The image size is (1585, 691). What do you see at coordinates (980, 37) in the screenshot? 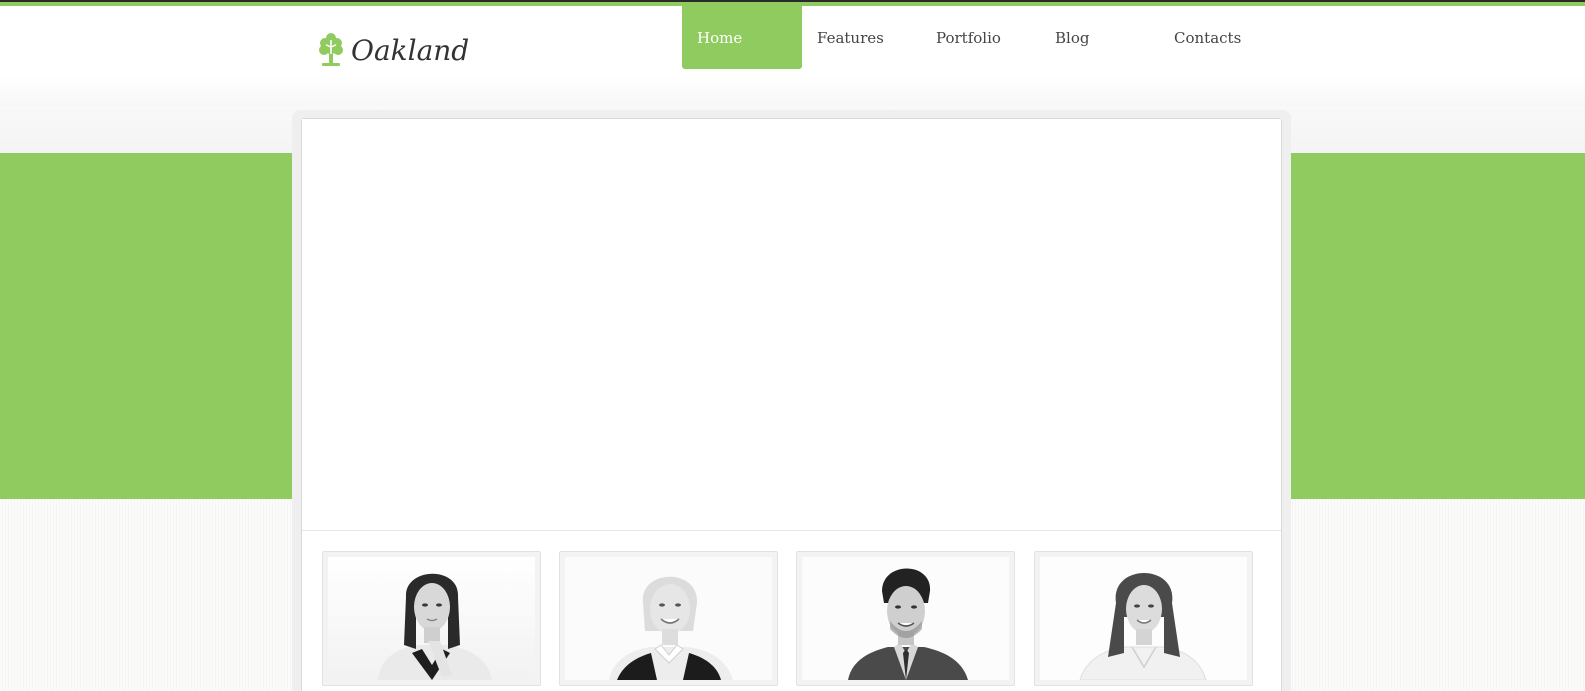
I see `nav-item-portfolio: Portfolio` at bounding box center [980, 37].